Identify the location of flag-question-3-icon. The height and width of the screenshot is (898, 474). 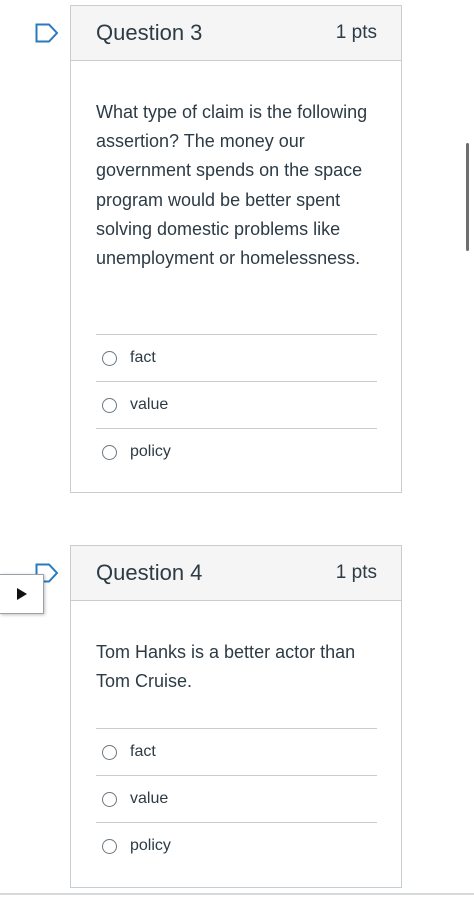
(47, 33).